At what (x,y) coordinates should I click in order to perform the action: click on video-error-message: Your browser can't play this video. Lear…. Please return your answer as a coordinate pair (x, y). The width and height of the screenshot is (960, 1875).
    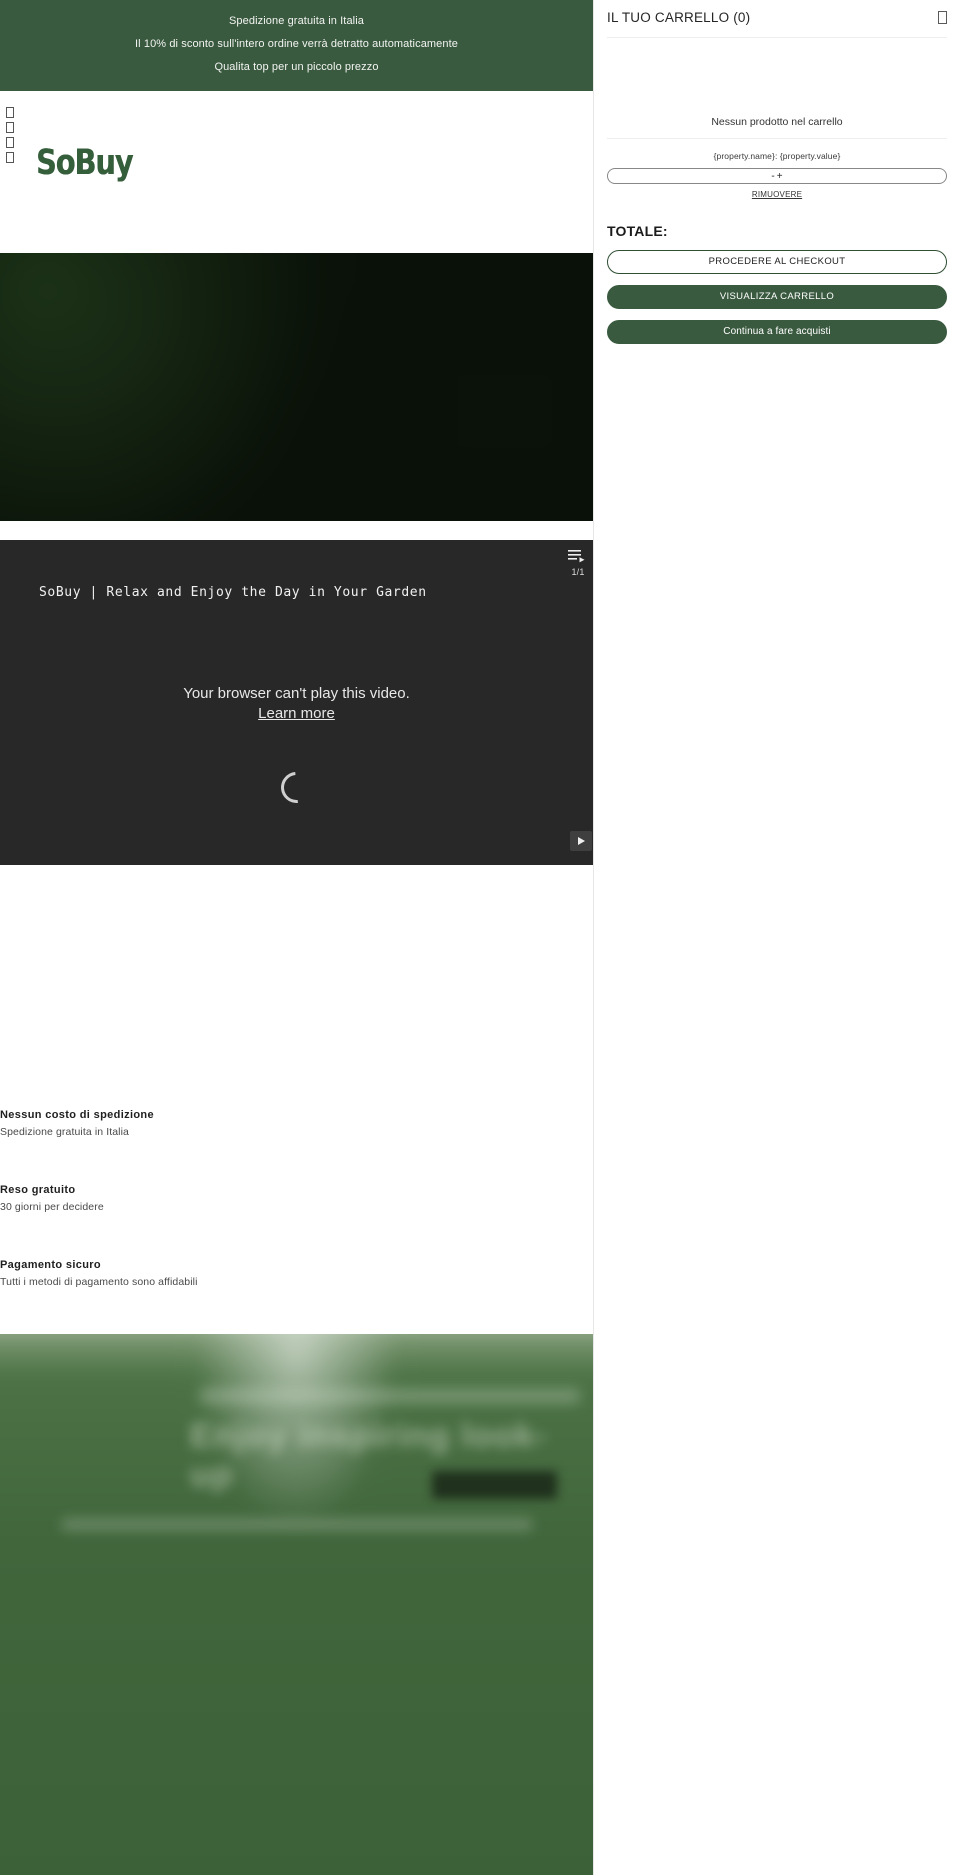
    Looking at the image, I should click on (296, 704).